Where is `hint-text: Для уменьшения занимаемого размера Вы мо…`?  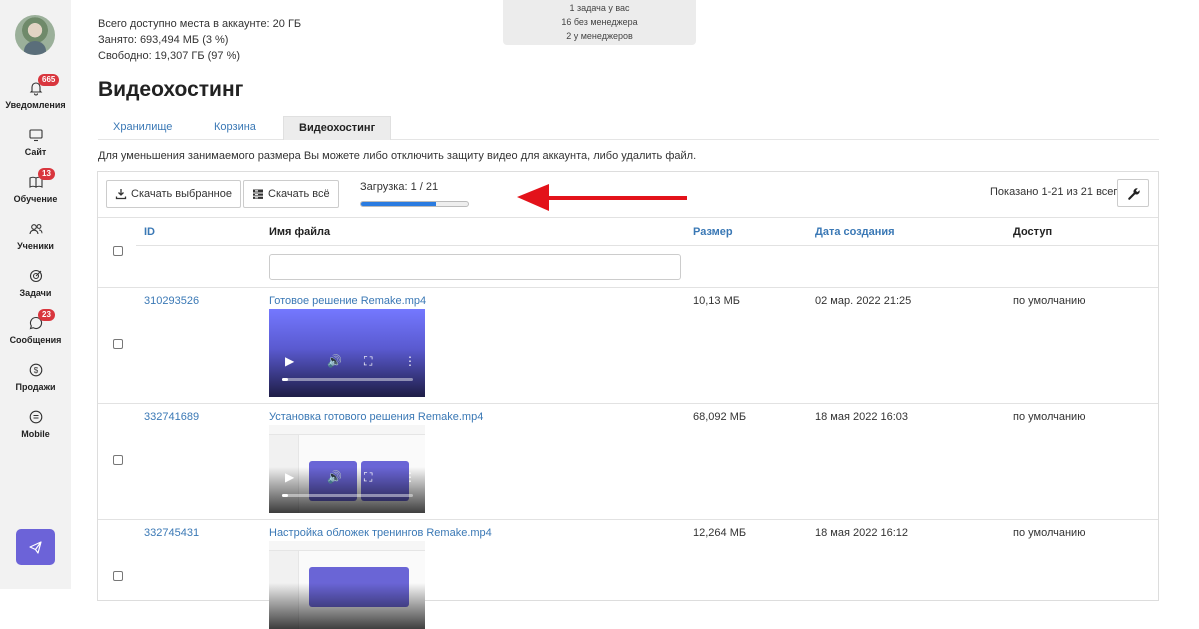
hint-text: Для уменьшения занимаемого размера Вы мо… is located at coordinates (397, 156).